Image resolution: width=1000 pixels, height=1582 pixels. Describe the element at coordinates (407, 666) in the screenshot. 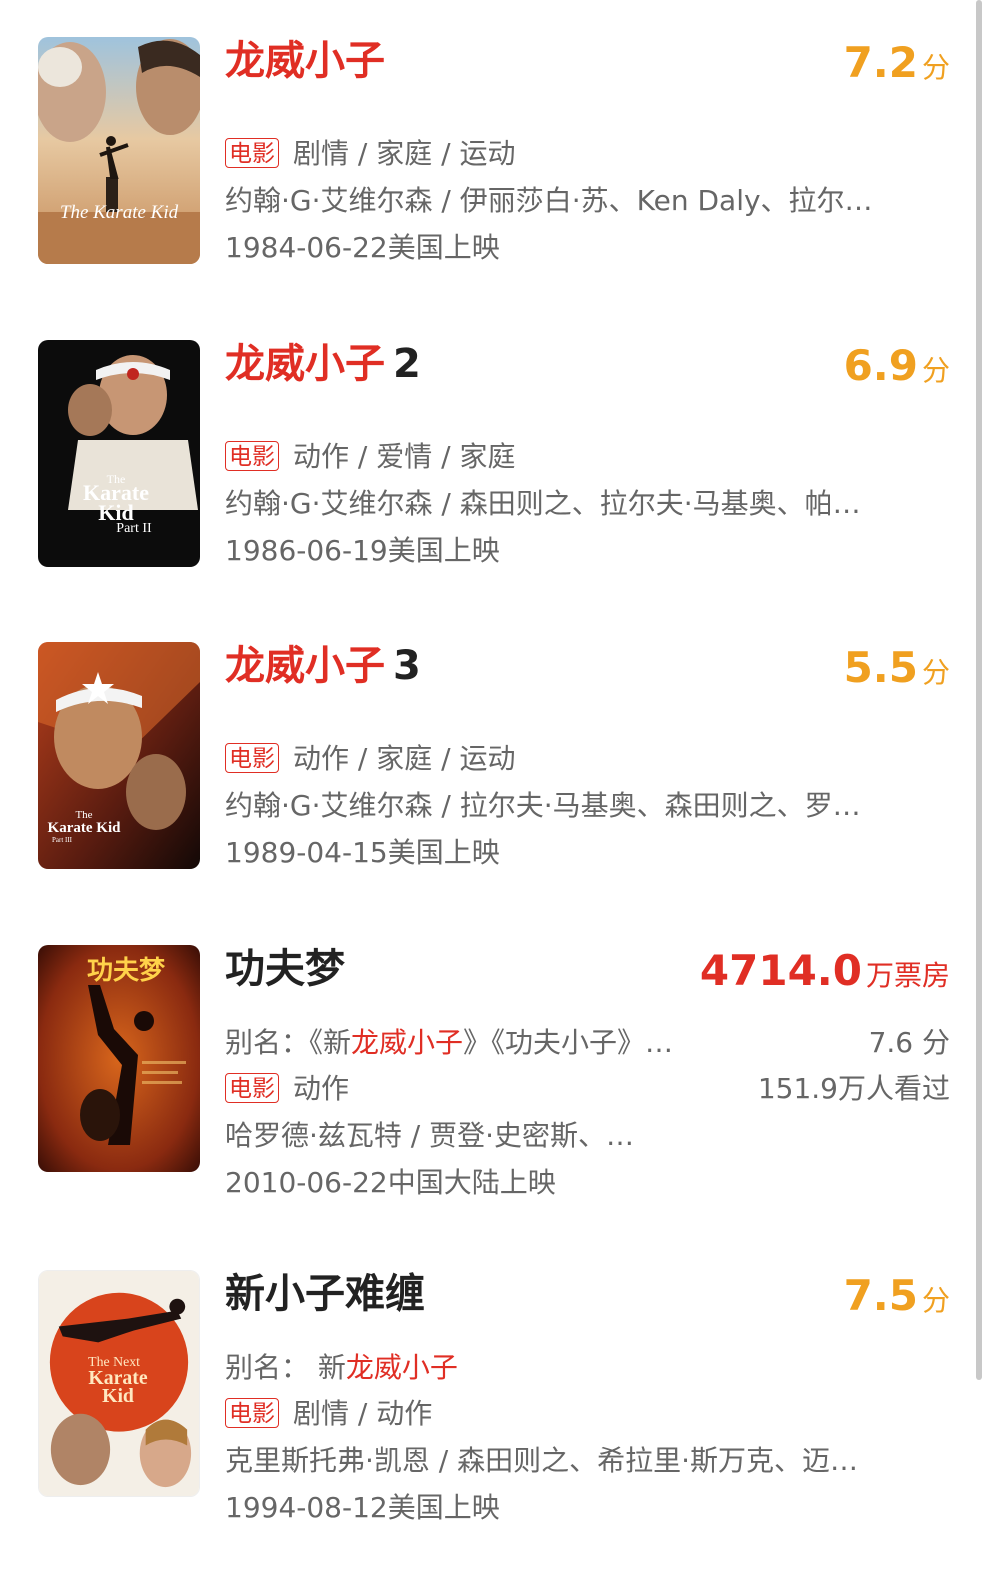

I see `movie-title-number: 3` at that location.